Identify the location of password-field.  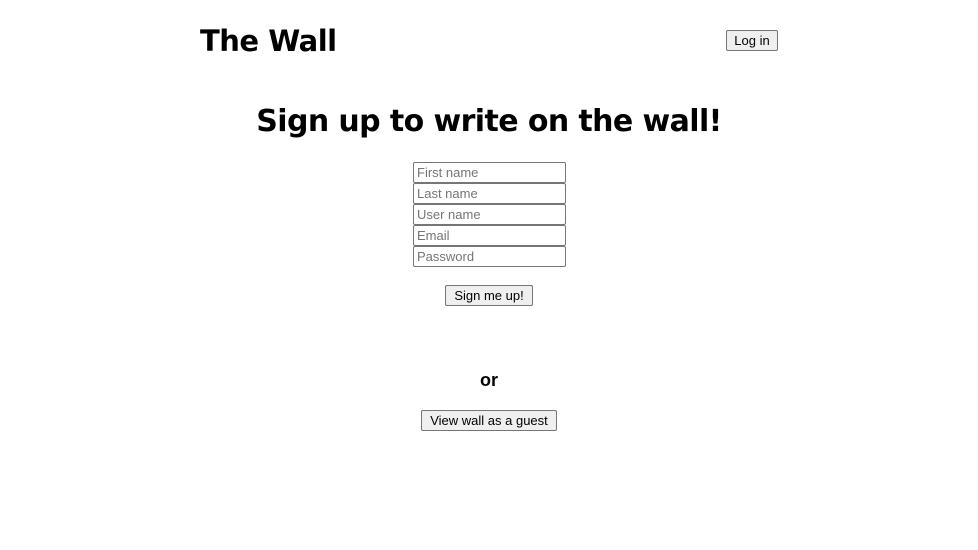
(489, 256).